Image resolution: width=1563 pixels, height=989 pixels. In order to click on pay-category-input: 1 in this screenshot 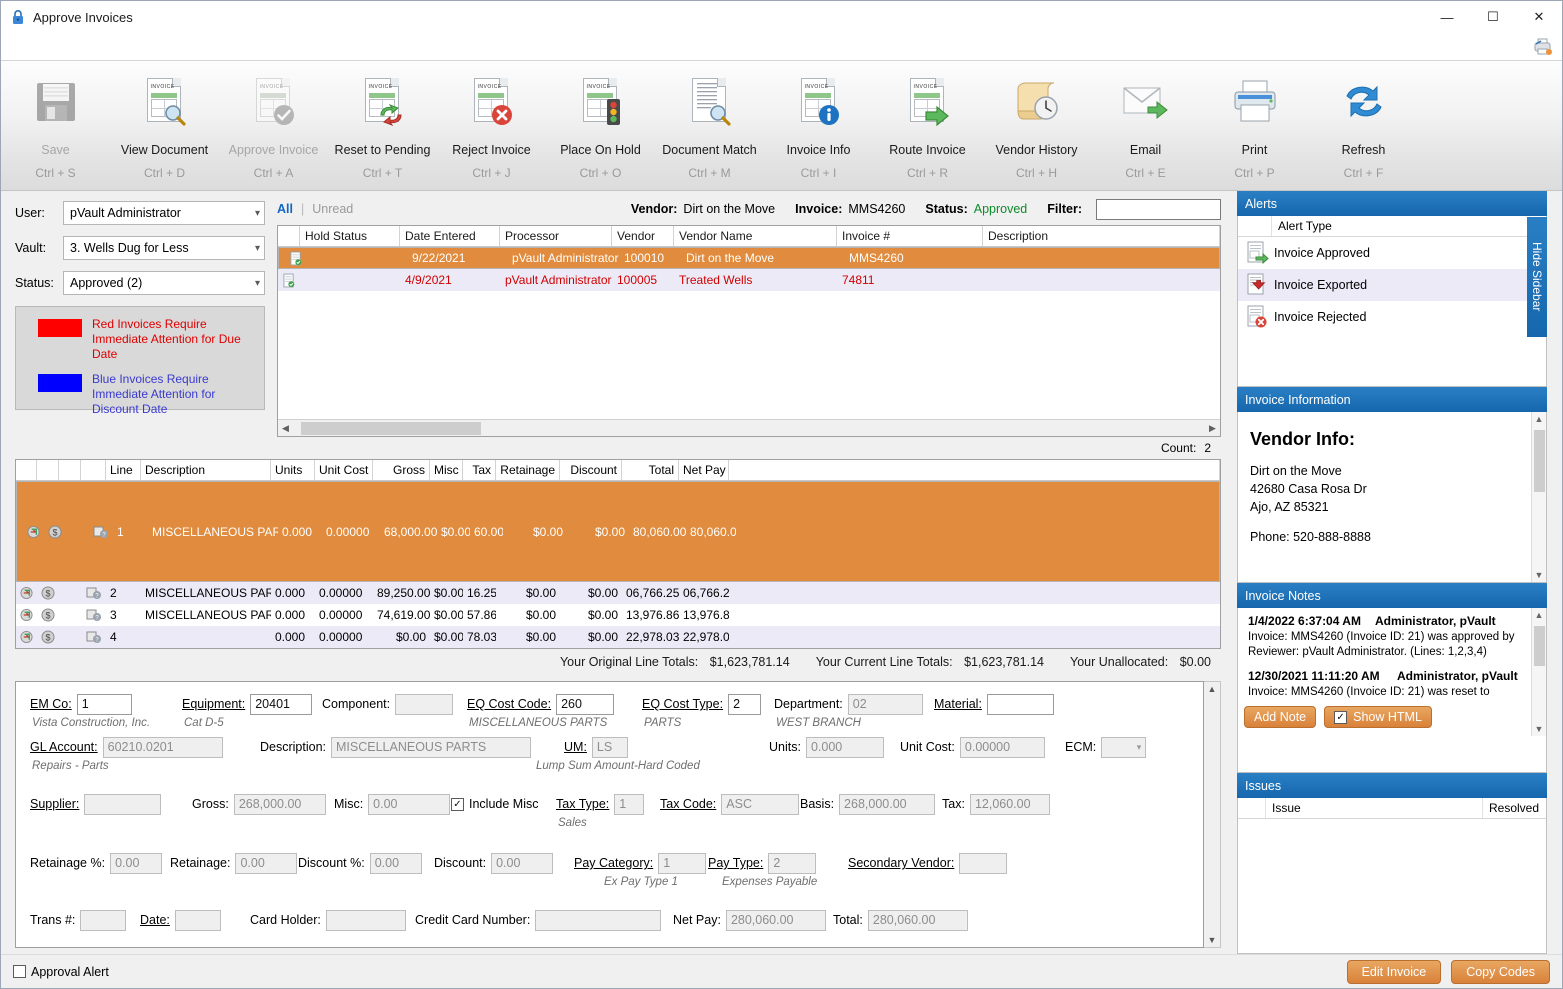, I will do `click(682, 863)`.